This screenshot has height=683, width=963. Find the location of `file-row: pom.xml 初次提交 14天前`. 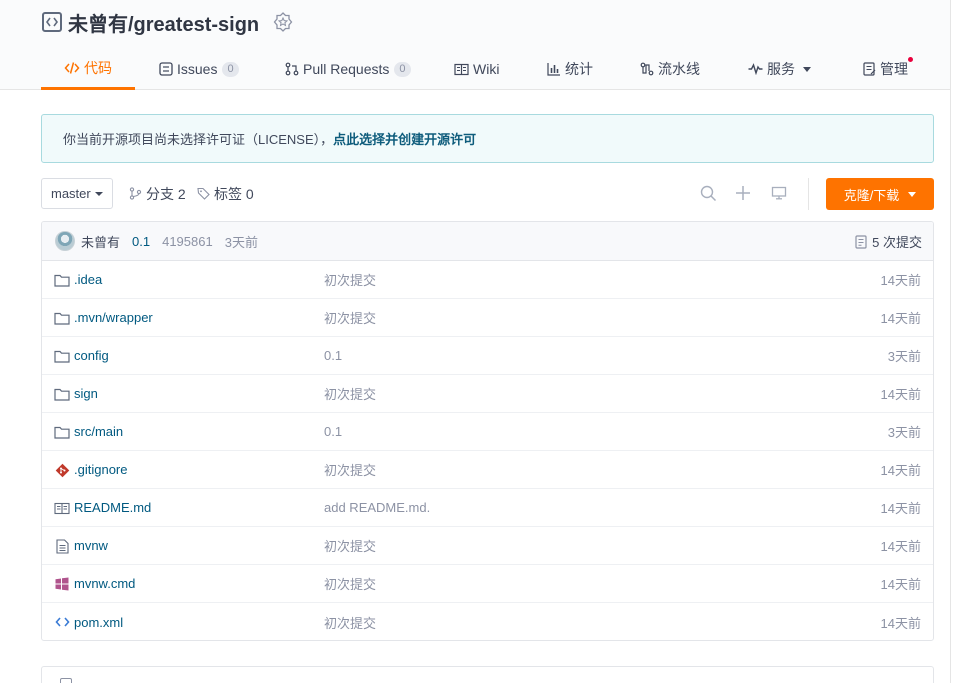

file-row: pom.xml 初次提交 14天前 is located at coordinates (487, 621).